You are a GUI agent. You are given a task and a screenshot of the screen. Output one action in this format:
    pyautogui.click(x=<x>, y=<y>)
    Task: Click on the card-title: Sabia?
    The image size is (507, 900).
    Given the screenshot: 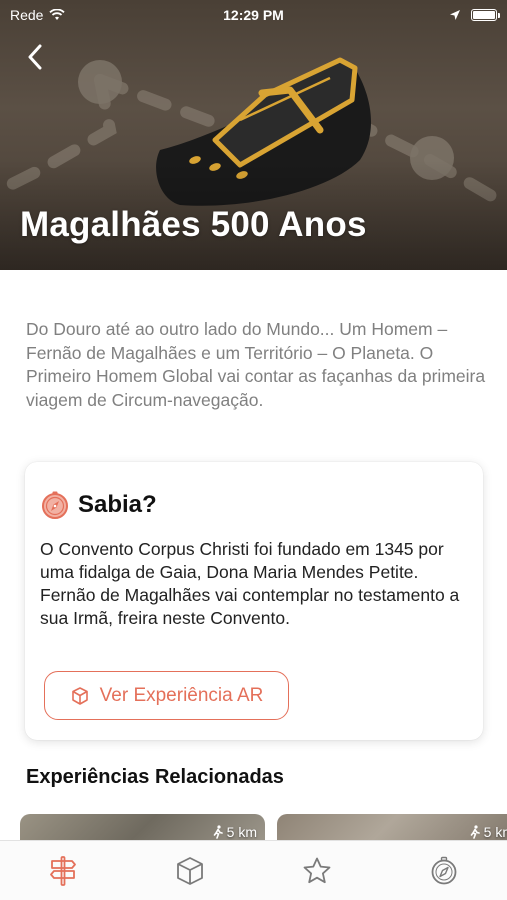 What is the action you would take?
    pyautogui.click(x=117, y=504)
    